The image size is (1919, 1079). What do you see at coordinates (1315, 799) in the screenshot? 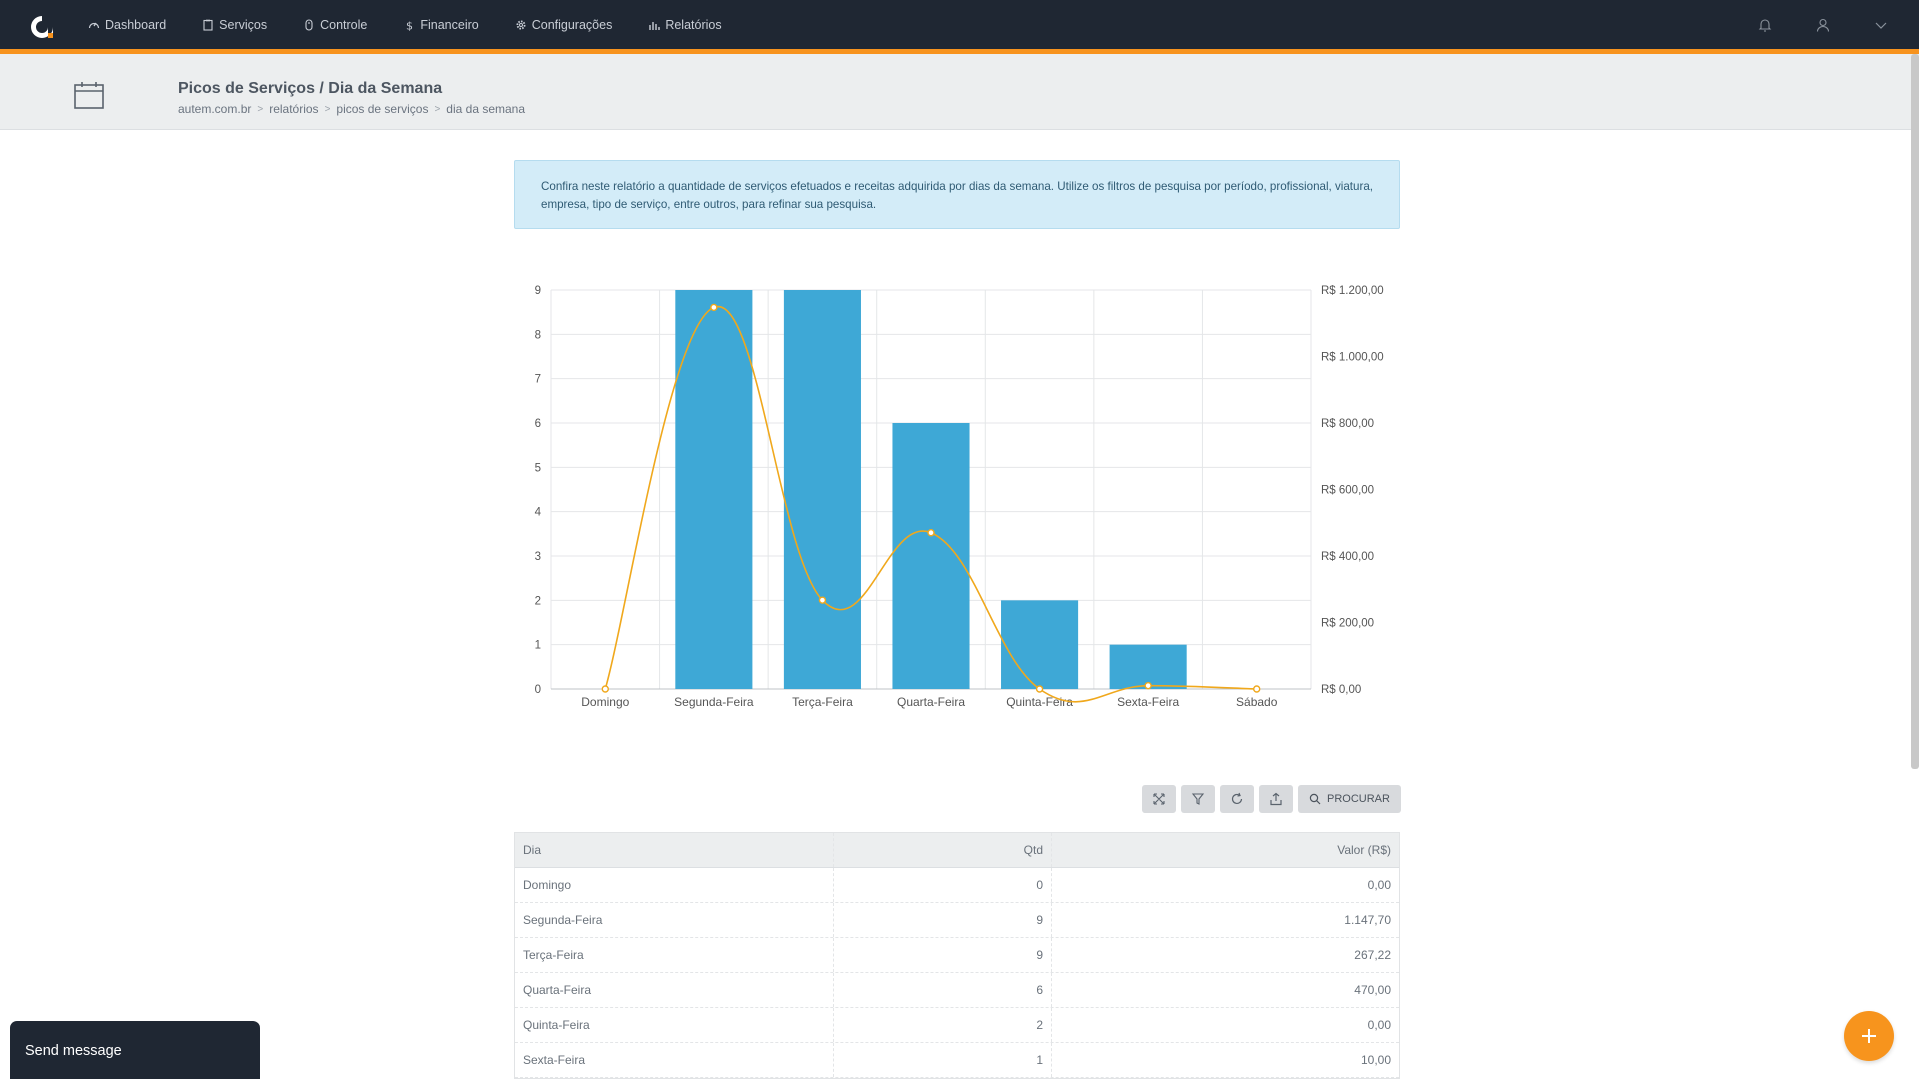
I see `search-icon` at bounding box center [1315, 799].